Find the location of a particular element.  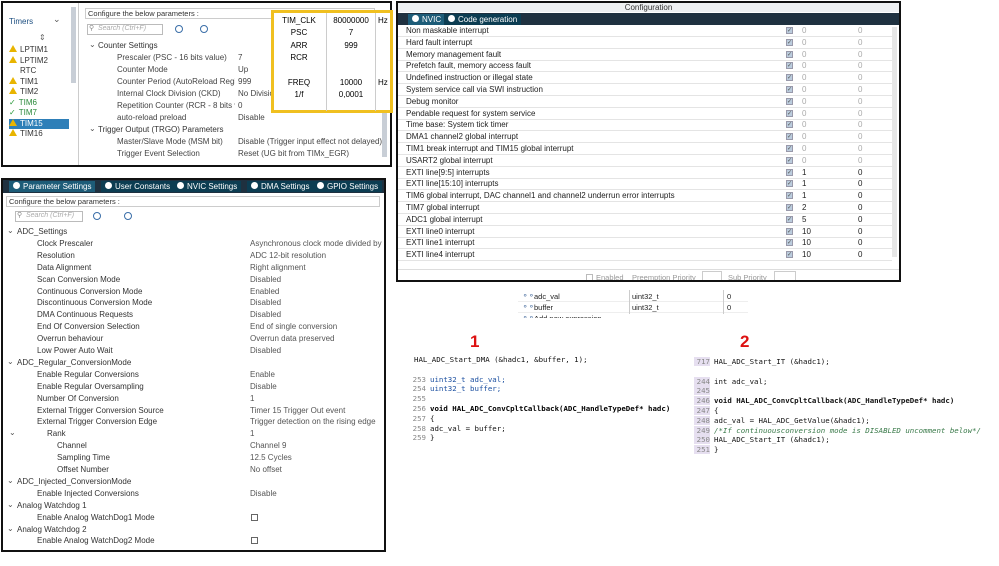

adc-tab: NVIC Settings is located at coordinates (207, 186).